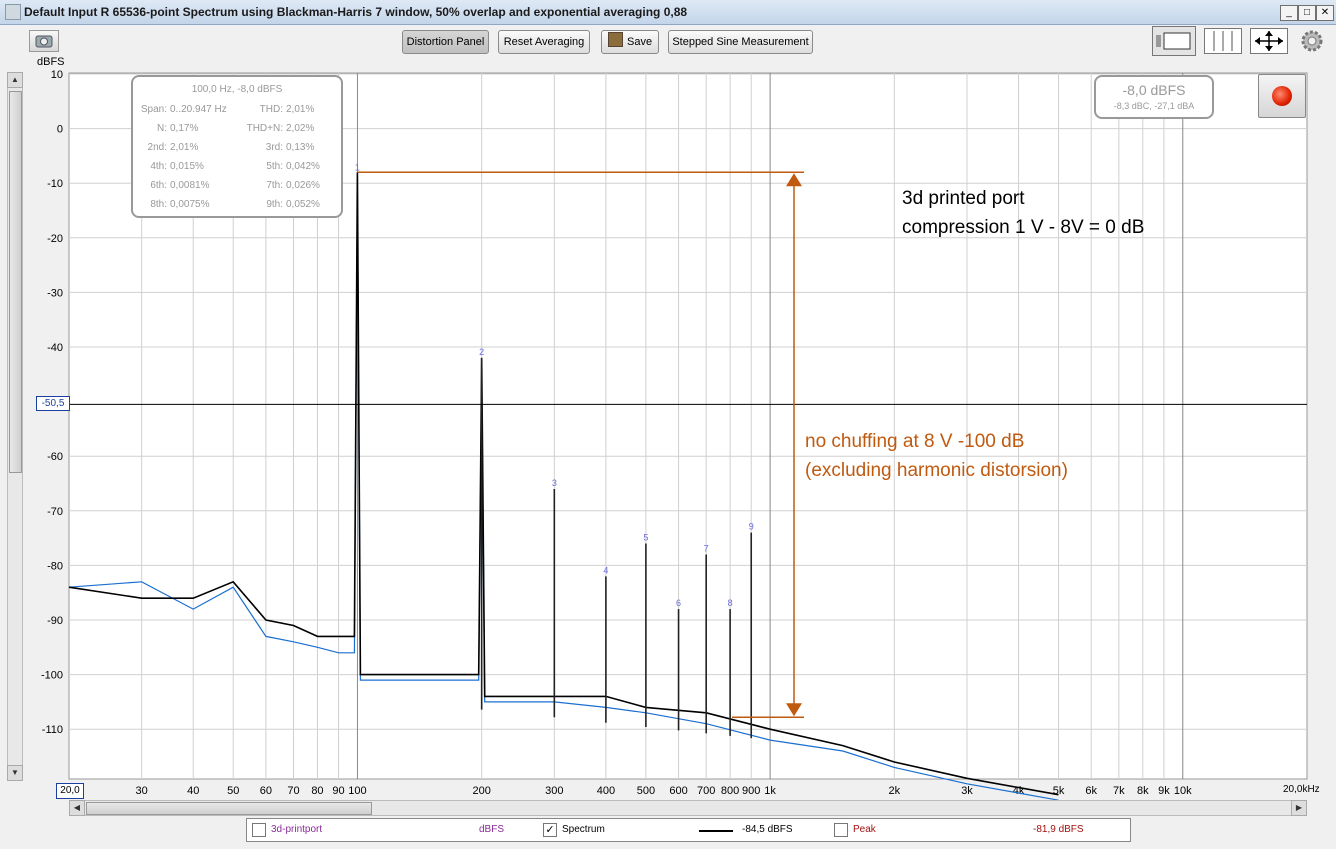 The width and height of the screenshot is (1336, 849). Describe the element at coordinates (51, 62) in the screenshot. I see `y-axis-label: dBFS` at that location.